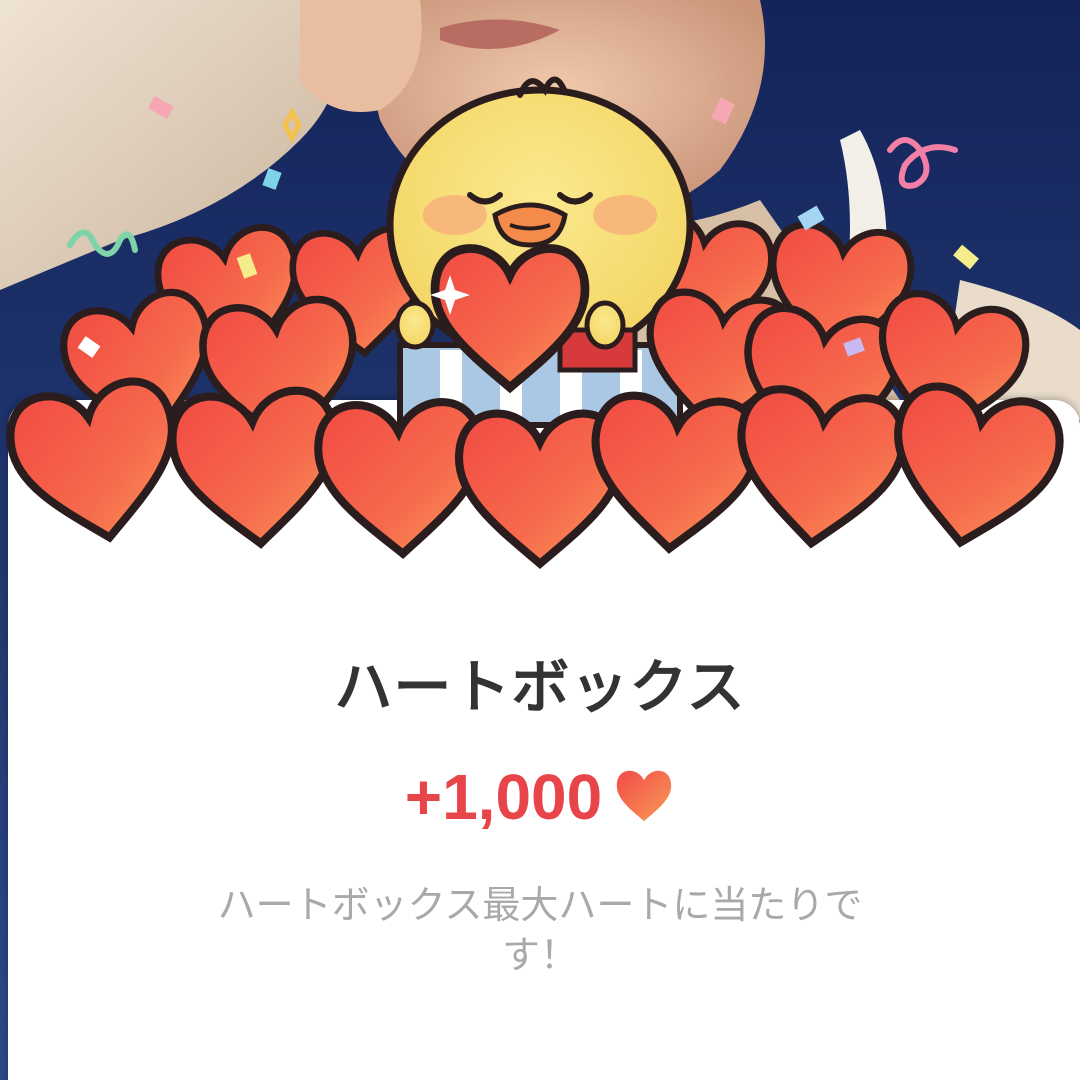 The image size is (1080, 1080). What do you see at coordinates (540, 687) in the screenshot?
I see `dialog-title: ハートボックス` at bounding box center [540, 687].